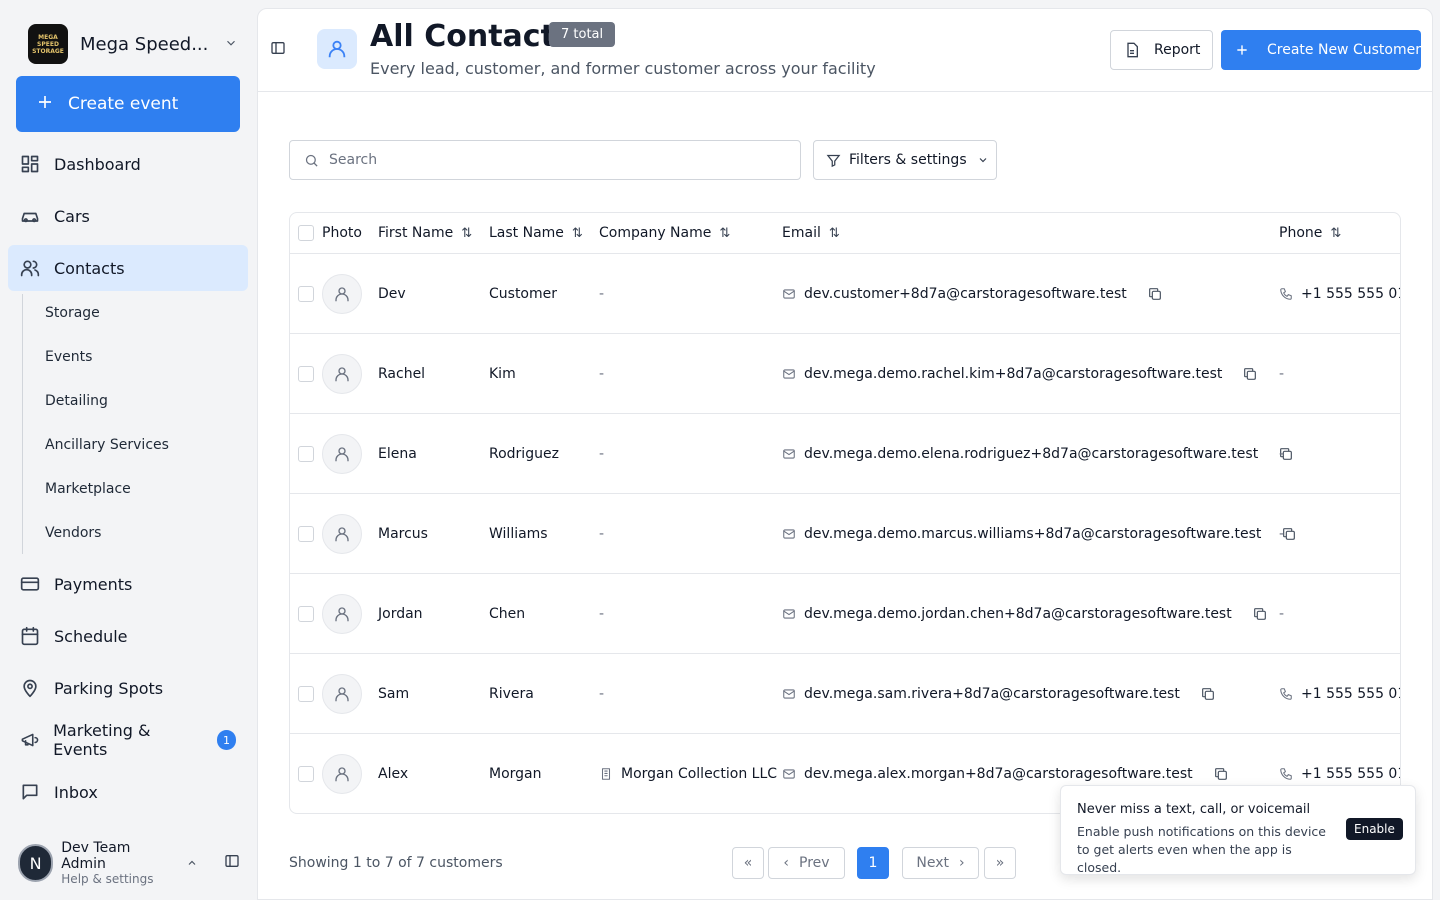 The width and height of the screenshot is (1440, 900). What do you see at coordinates (1000, 863) in the screenshot?
I see `last-page-button: »` at bounding box center [1000, 863].